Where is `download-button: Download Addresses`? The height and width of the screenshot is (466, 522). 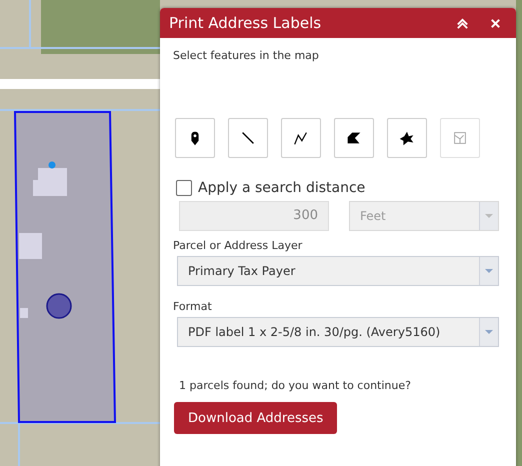
download-button: Download Addresses is located at coordinates (256, 418).